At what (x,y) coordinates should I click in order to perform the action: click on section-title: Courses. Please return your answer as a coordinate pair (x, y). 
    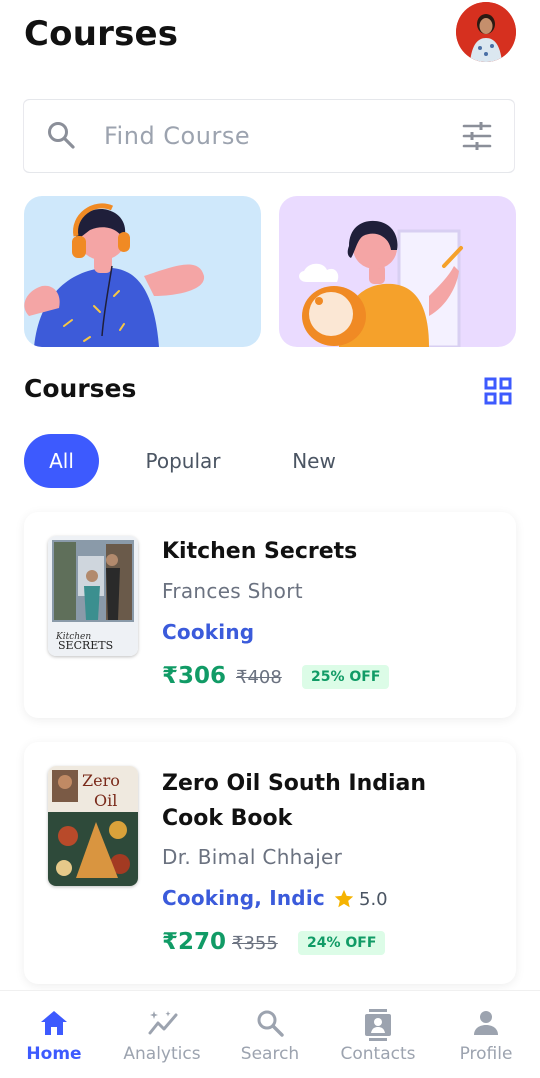
    Looking at the image, I should click on (80, 388).